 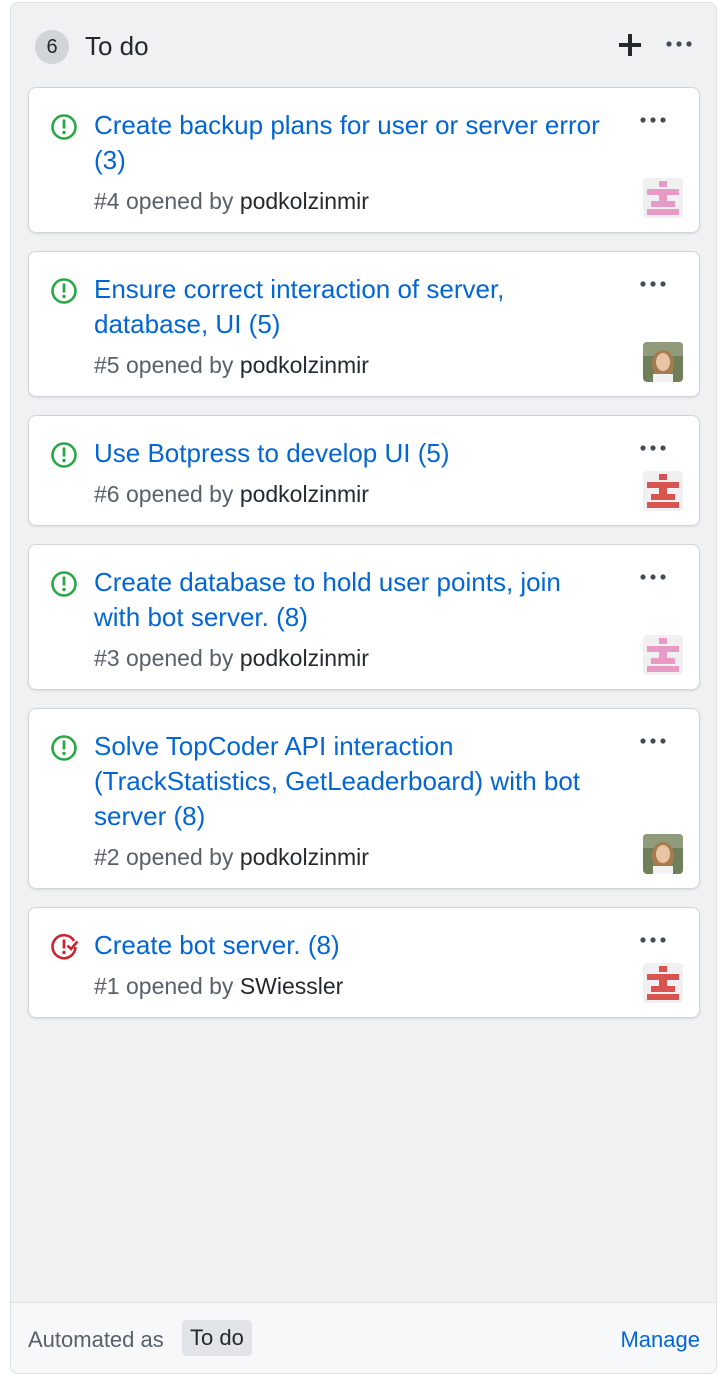 What do you see at coordinates (52, 47) in the screenshot?
I see `issue-count-badge: 6` at bounding box center [52, 47].